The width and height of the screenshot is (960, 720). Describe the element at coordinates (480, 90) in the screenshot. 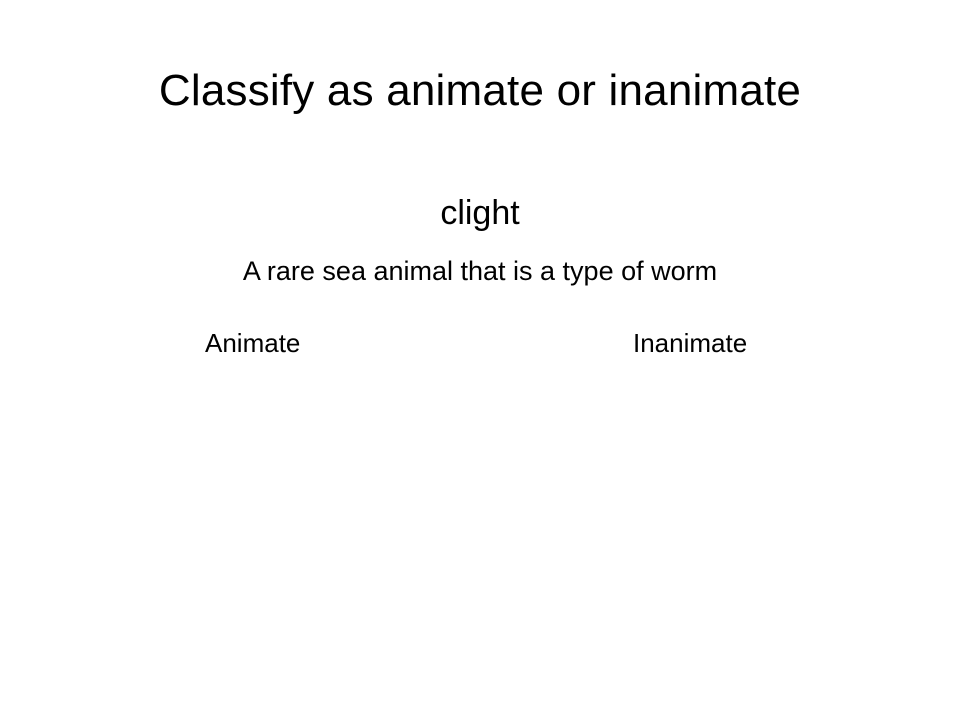

I see `slide-title: Classify as animate or inanimate` at that location.